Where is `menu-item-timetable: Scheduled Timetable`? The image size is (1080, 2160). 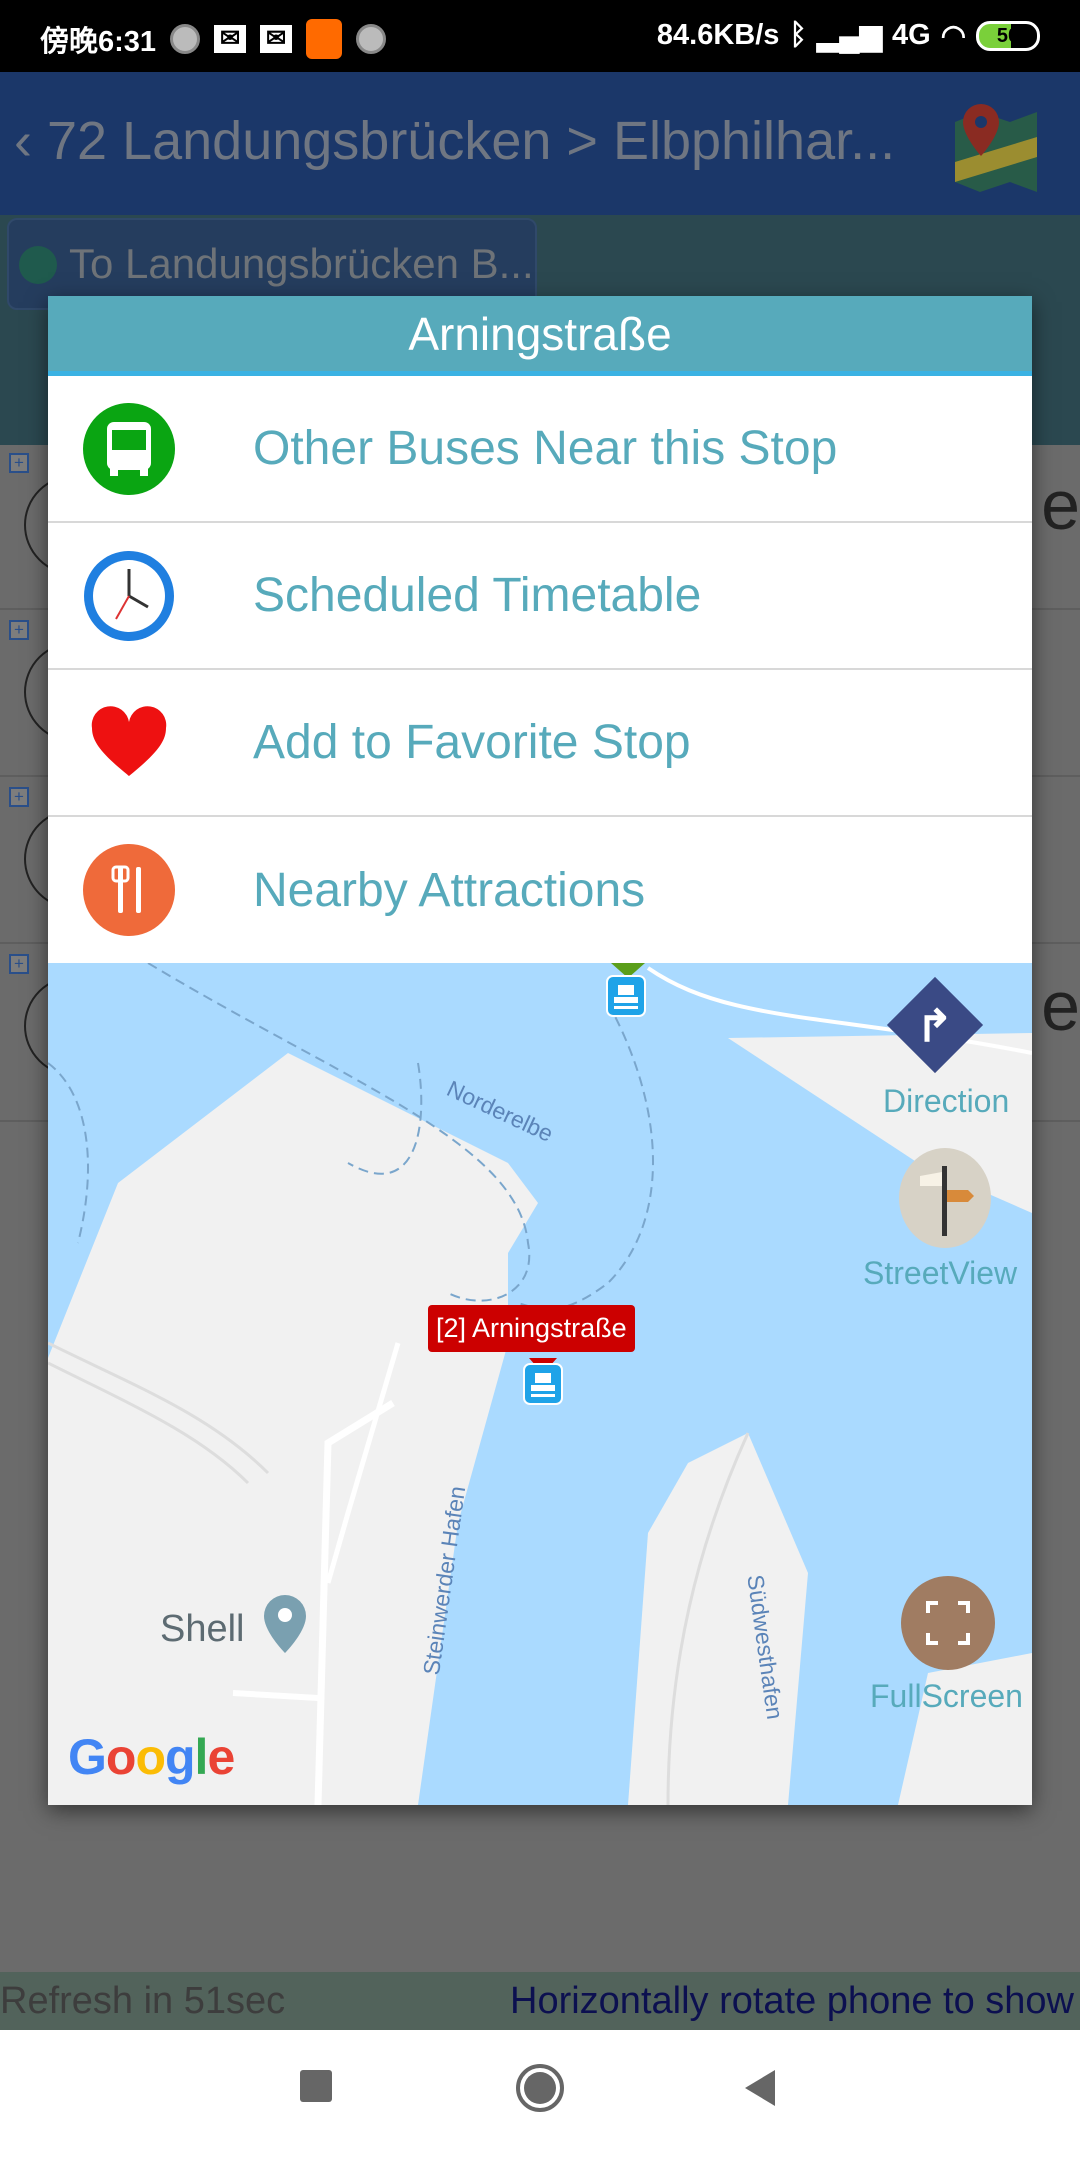 menu-item-timetable: Scheduled Timetable is located at coordinates (540, 596).